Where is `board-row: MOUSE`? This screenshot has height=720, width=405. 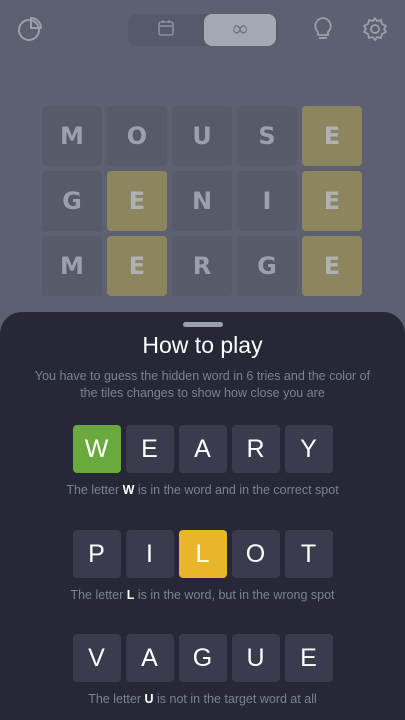 board-row: MOUSE is located at coordinates (202, 136).